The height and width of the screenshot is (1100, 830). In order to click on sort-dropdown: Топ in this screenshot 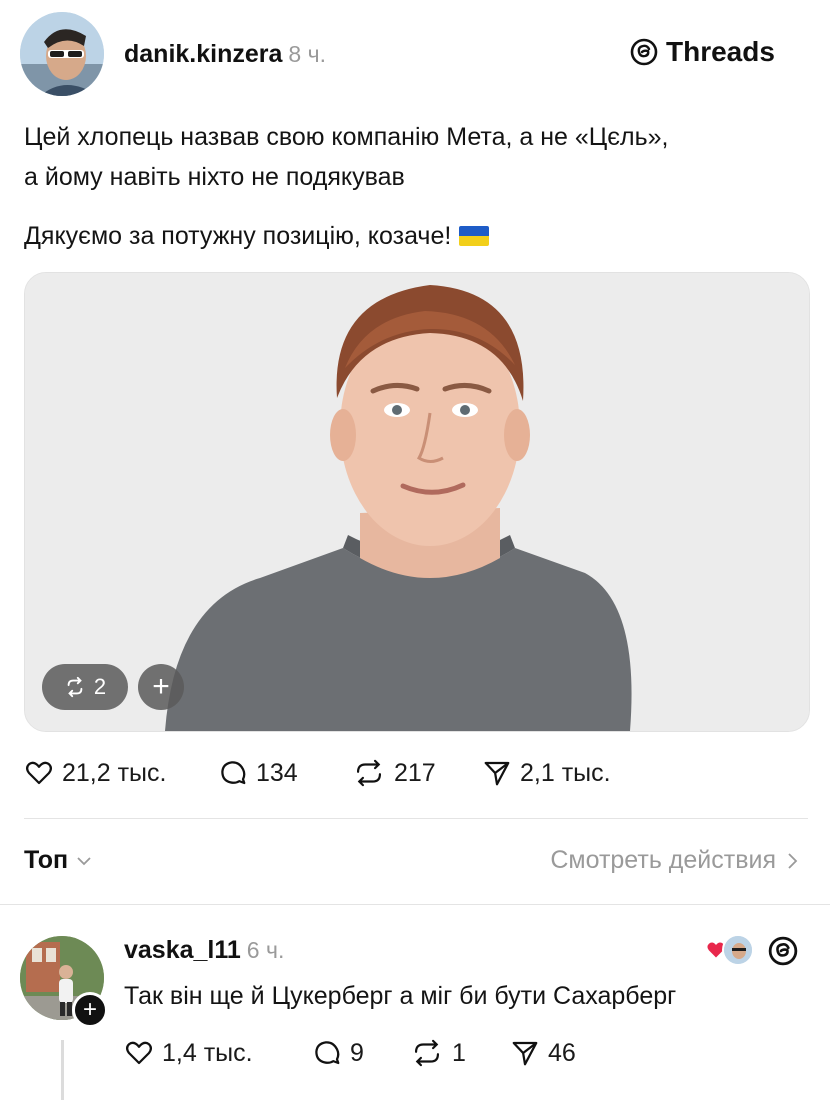, I will do `click(58, 860)`.